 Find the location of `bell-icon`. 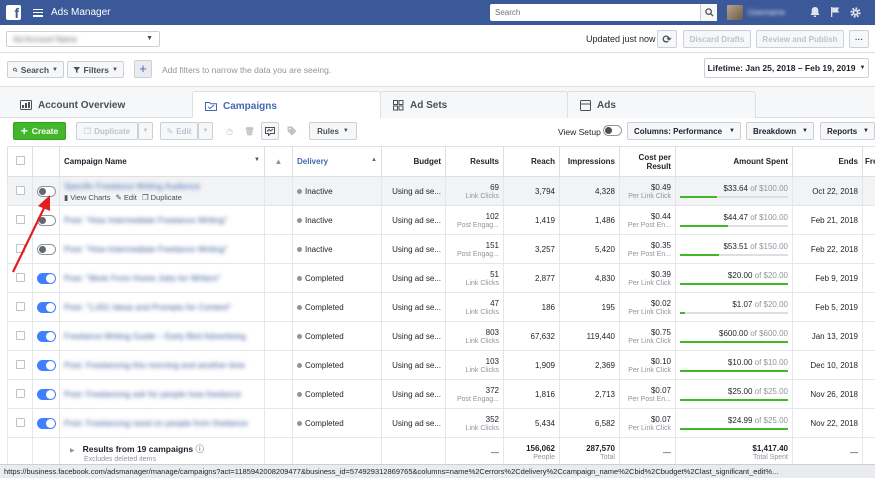

bell-icon is located at coordinates (815, 12).